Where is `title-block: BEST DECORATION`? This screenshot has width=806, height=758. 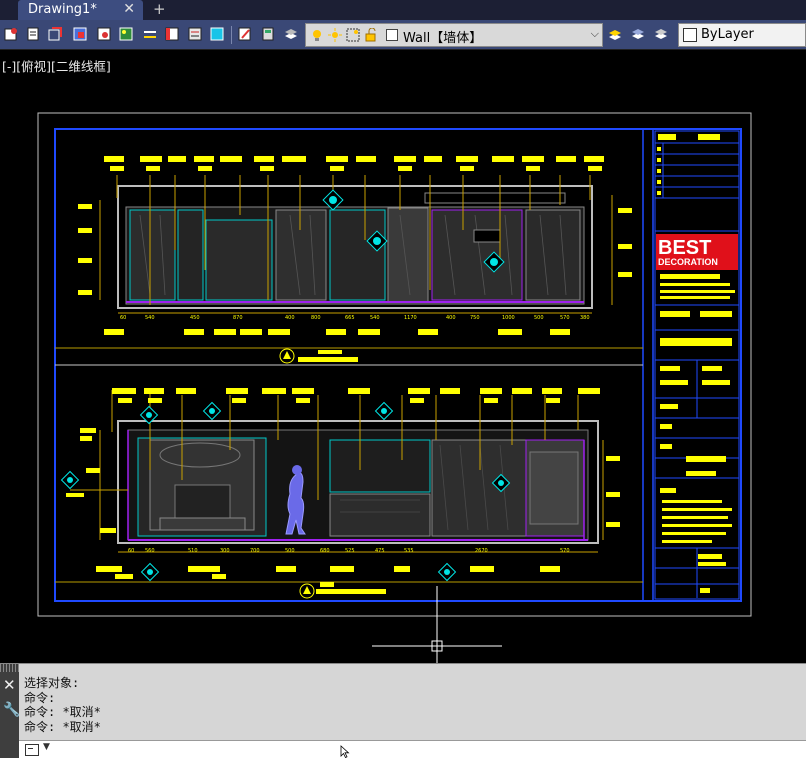
title-block: BEST DECORATION is located at coordinates (697, 365).